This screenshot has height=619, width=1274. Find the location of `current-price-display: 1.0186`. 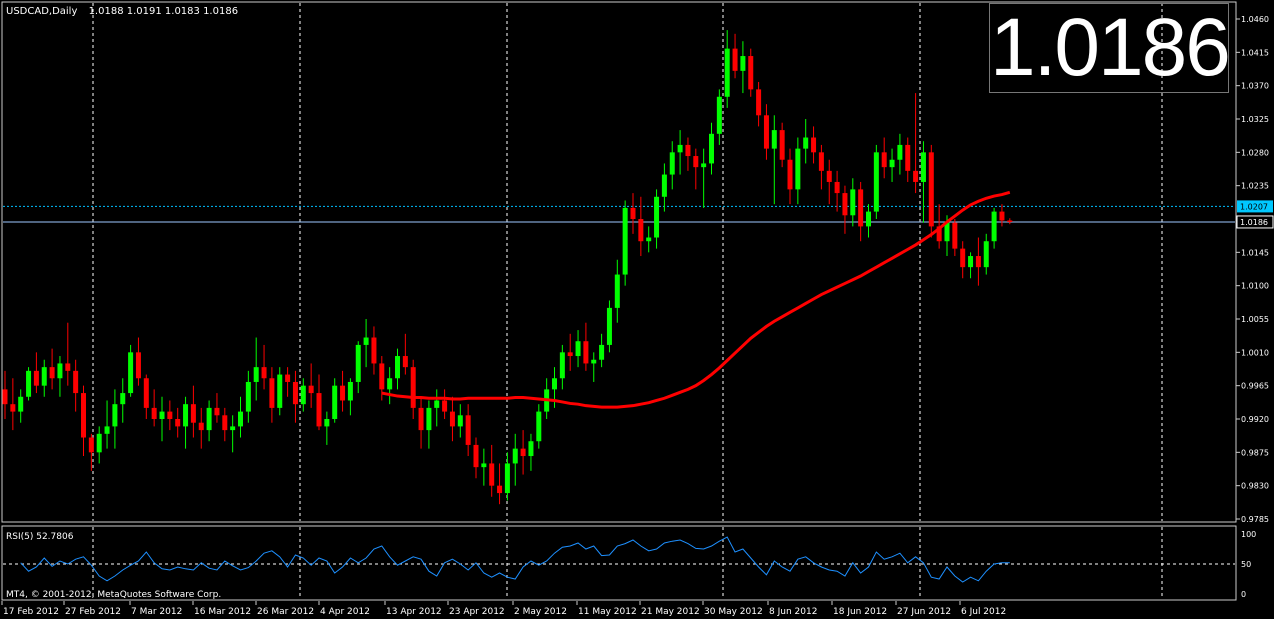

current-price-display: 1.0186 is located at coordinates (1110, 47).